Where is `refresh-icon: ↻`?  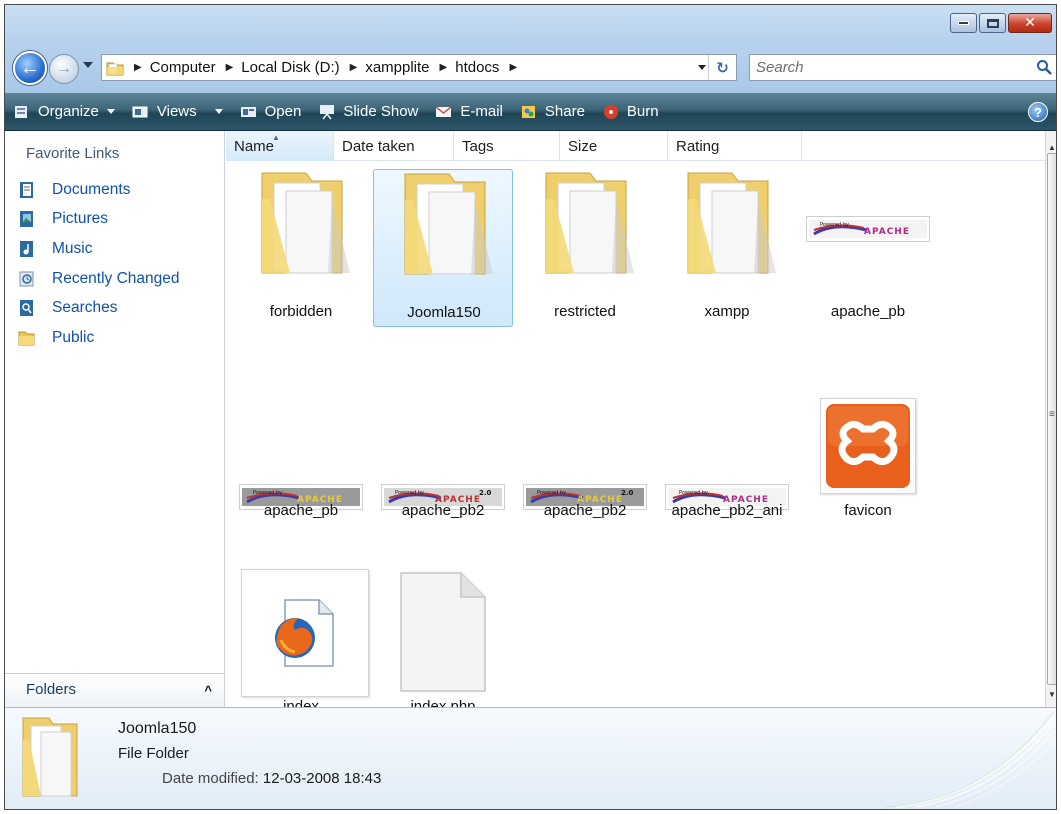
refresh-icon: ↻ is located at coordinates (722, 68).